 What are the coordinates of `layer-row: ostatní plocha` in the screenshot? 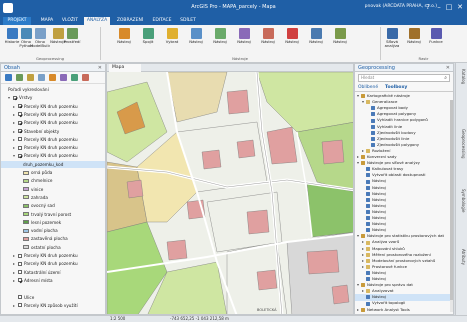 It's located at (53, 247).